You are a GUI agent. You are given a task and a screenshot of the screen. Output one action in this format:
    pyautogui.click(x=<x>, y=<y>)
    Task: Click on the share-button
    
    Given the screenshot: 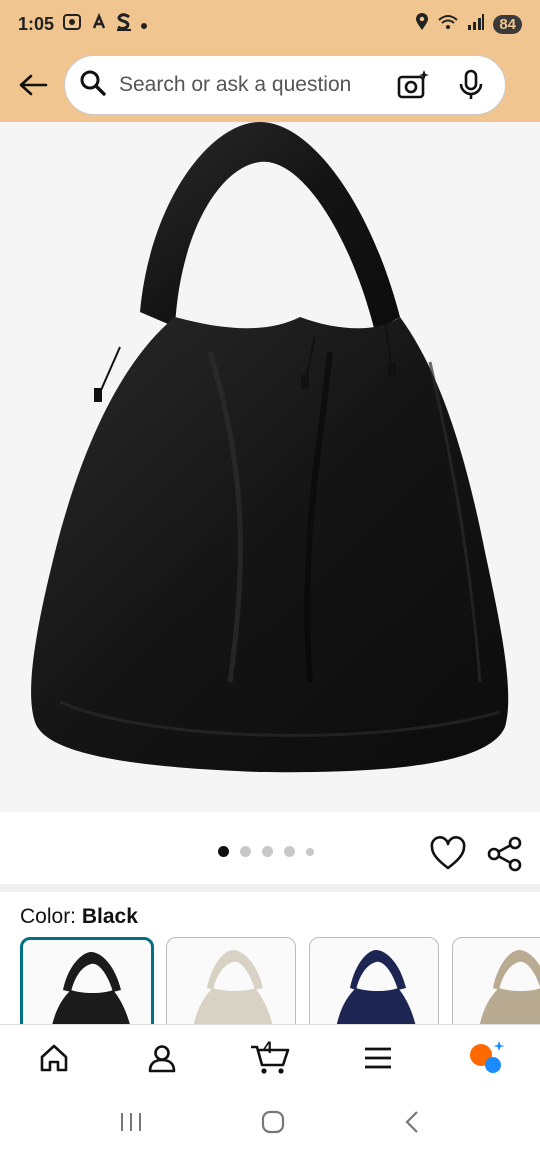 What is the action you would take?
    pyautogui.click(x=505, y=854)
    